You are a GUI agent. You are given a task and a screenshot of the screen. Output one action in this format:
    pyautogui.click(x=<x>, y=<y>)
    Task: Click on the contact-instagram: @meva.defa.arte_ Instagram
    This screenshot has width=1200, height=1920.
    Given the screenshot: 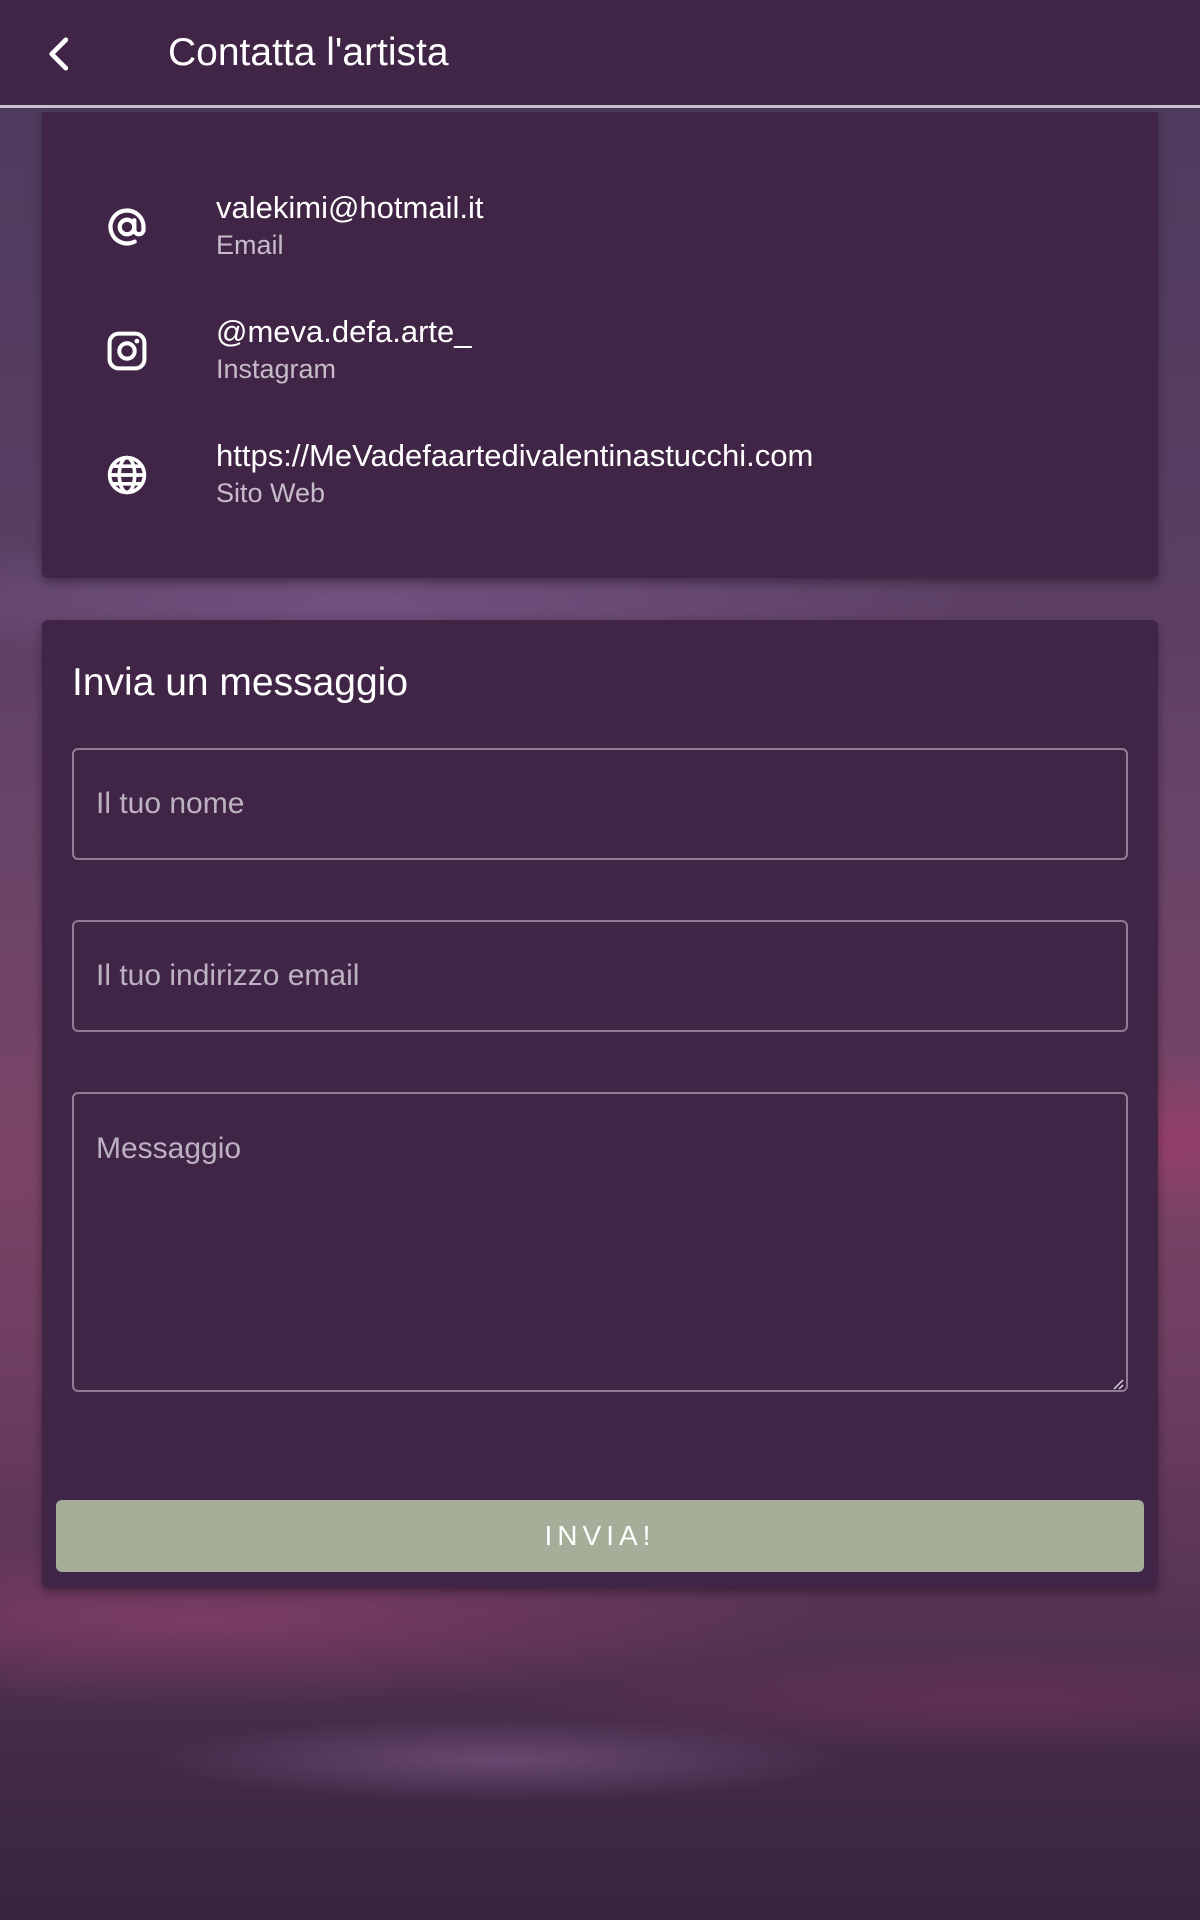 What is the action you would take?
    pyautogui.click(x=600, y=358)
    